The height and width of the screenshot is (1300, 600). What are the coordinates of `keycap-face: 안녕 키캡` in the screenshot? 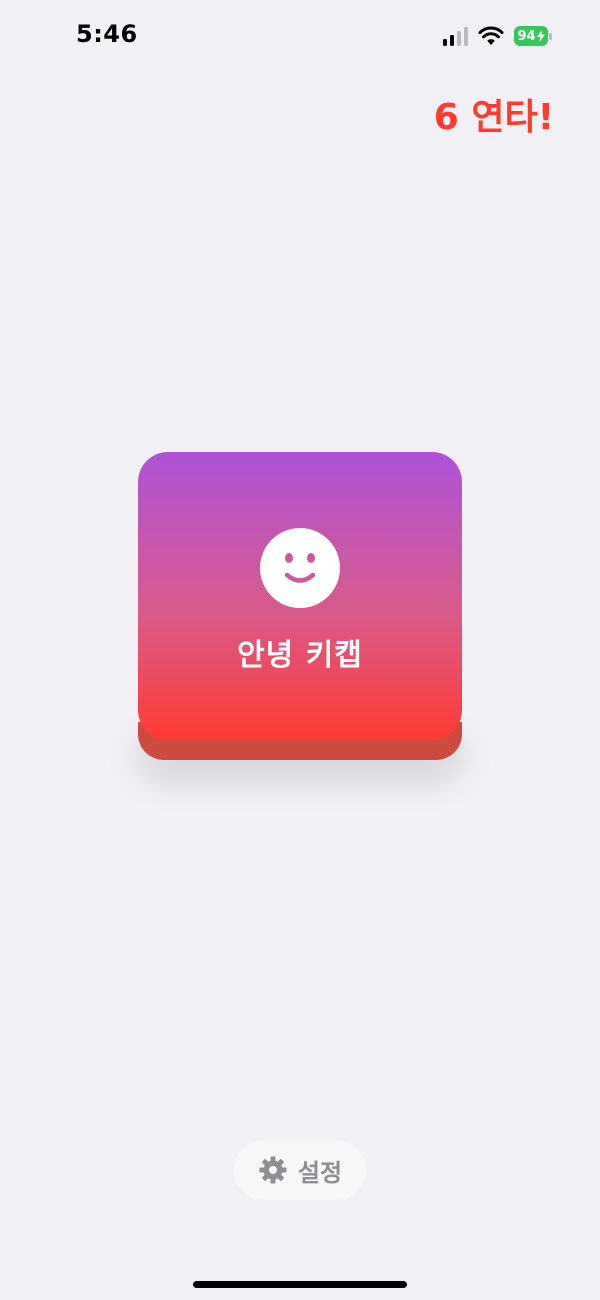 It's located at (300, 596).